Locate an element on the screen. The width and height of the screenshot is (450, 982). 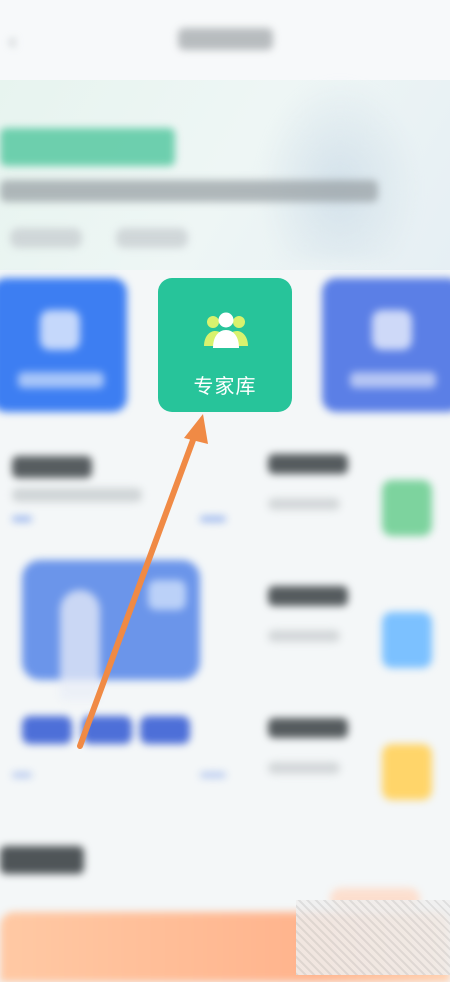
watermark is located at coordinates (373, 937).